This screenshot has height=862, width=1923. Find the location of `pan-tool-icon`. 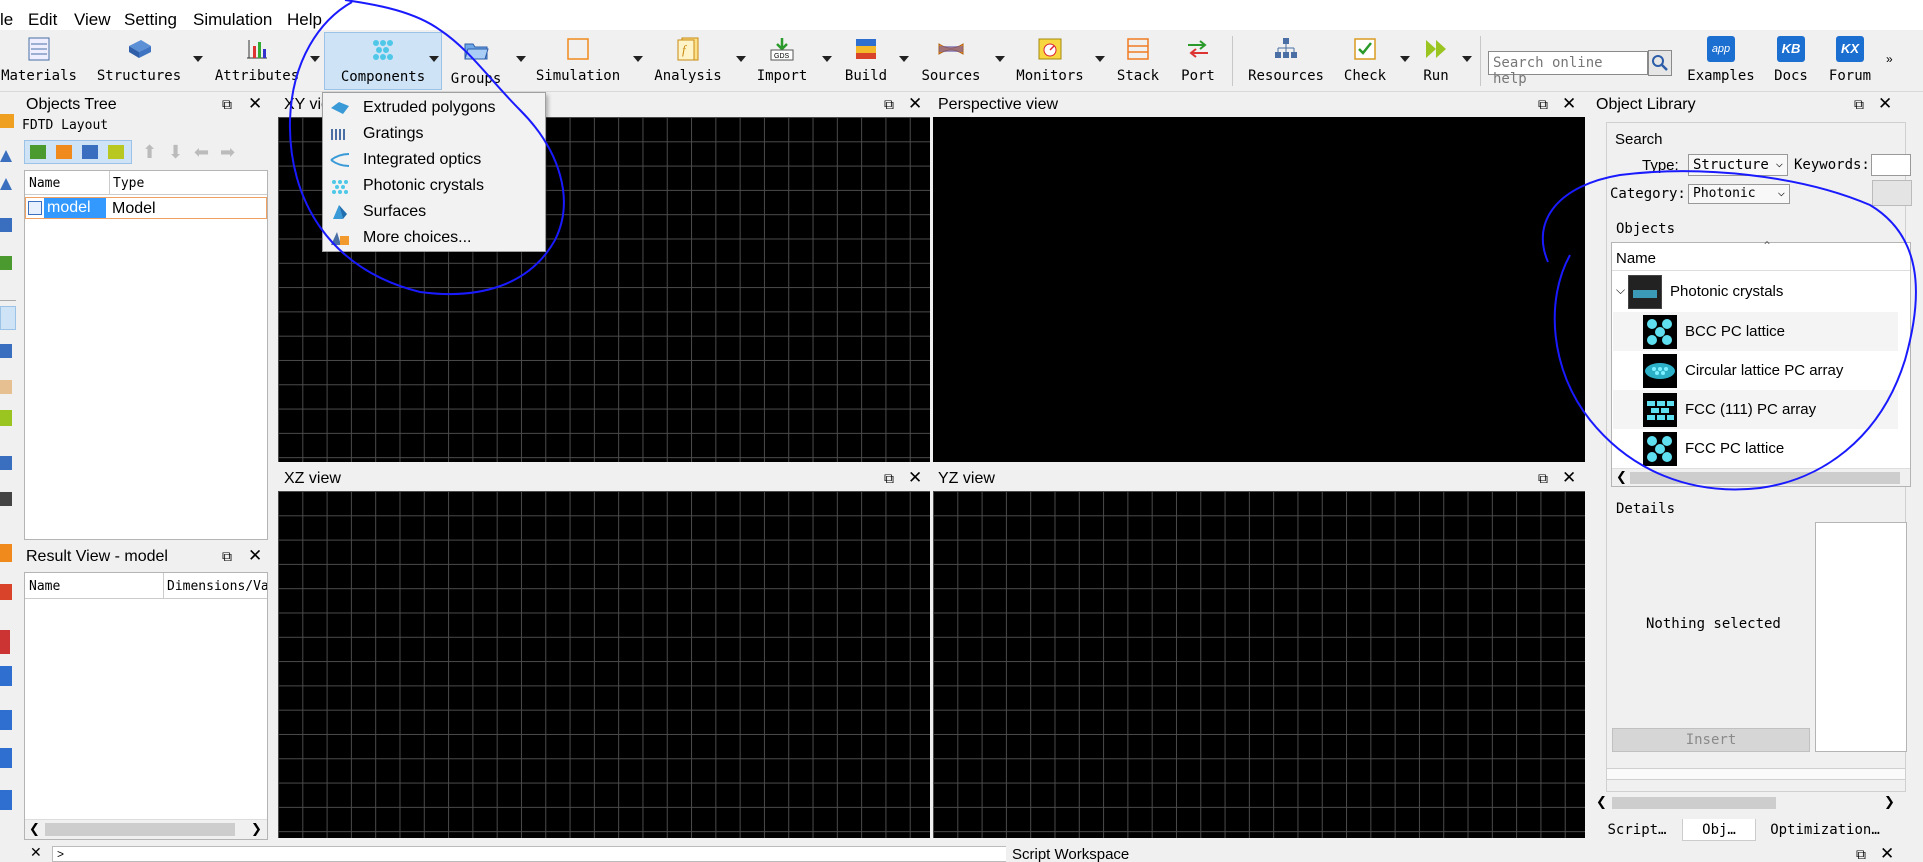

pan-tool-icon is located at coordinates (6, 387).